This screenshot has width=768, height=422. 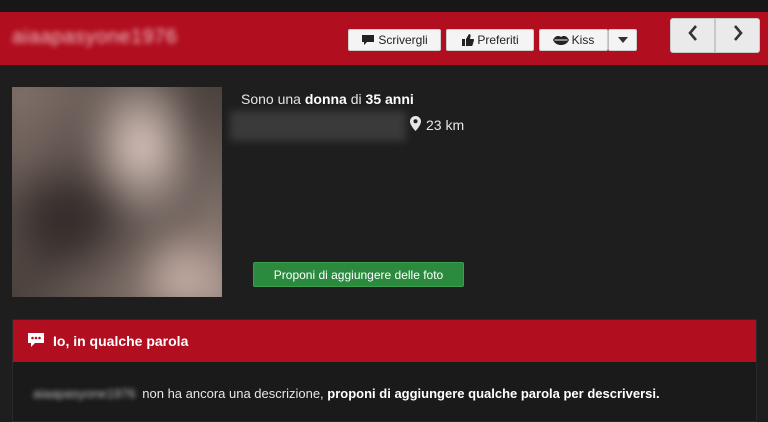 I want to click on write-message-label: Scrivergli, so click(x=403, y=40).